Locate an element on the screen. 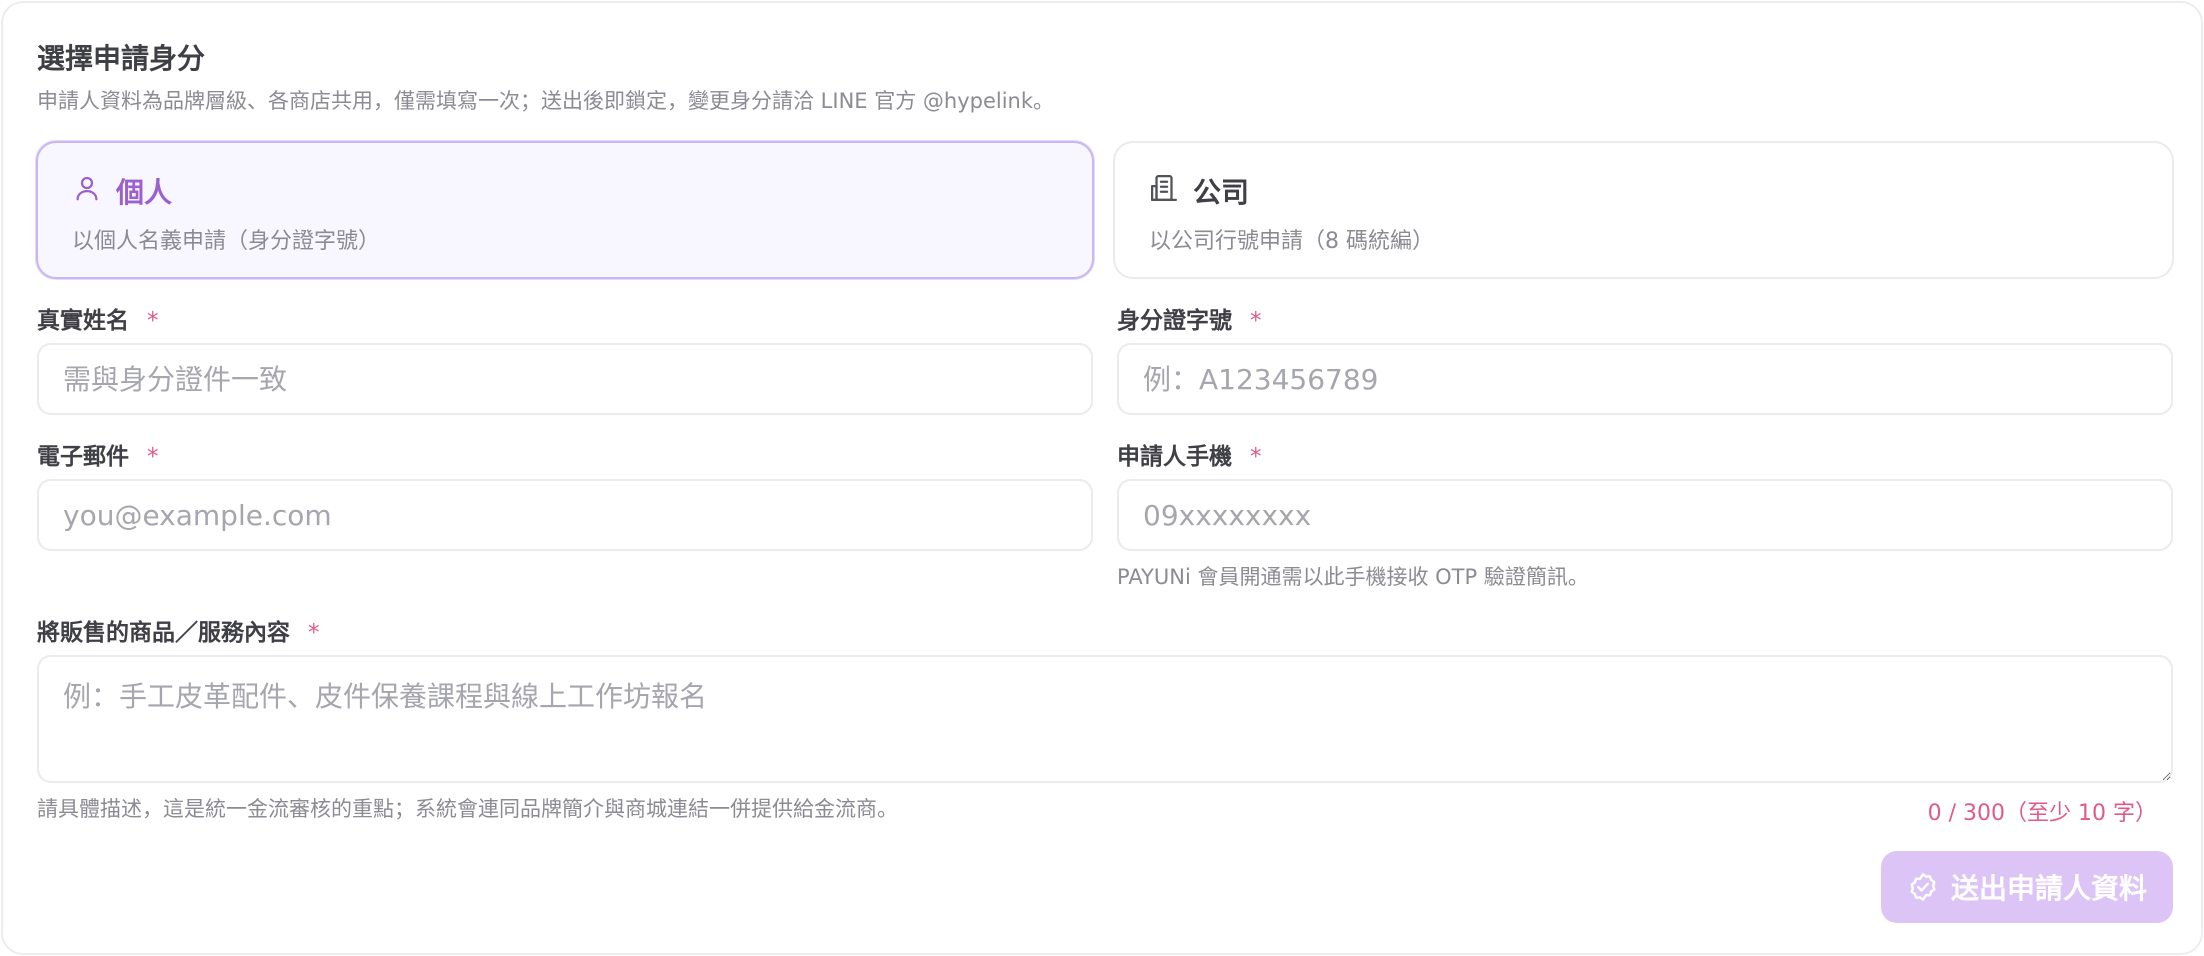 Image resolution: width=2204 pixels, height=956 pixels. identity-option-title: 公司 is located at coordinates (1221, 192).